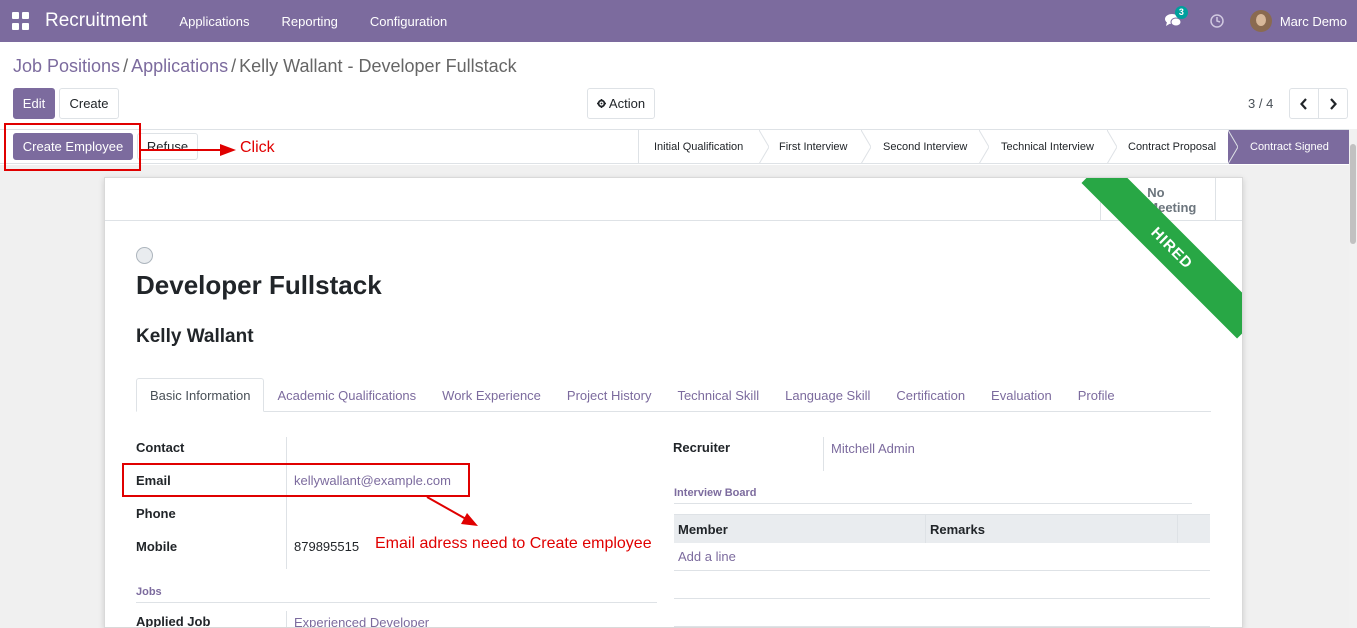 This screenshot has height=628, width=1357. Describe the element at coordinates (609, 395) in the screenshot. I see `tab-project-history: Project History` at that location.